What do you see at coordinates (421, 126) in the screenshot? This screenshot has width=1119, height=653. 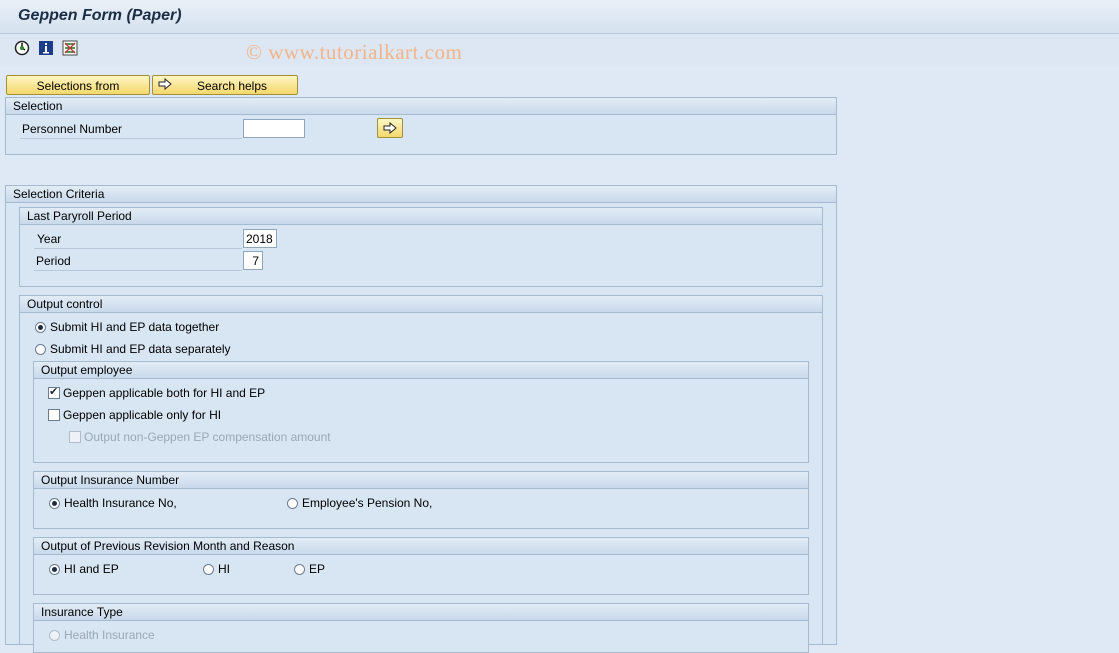 I see `selection-group: Selection` at bounding box center [421, 126].